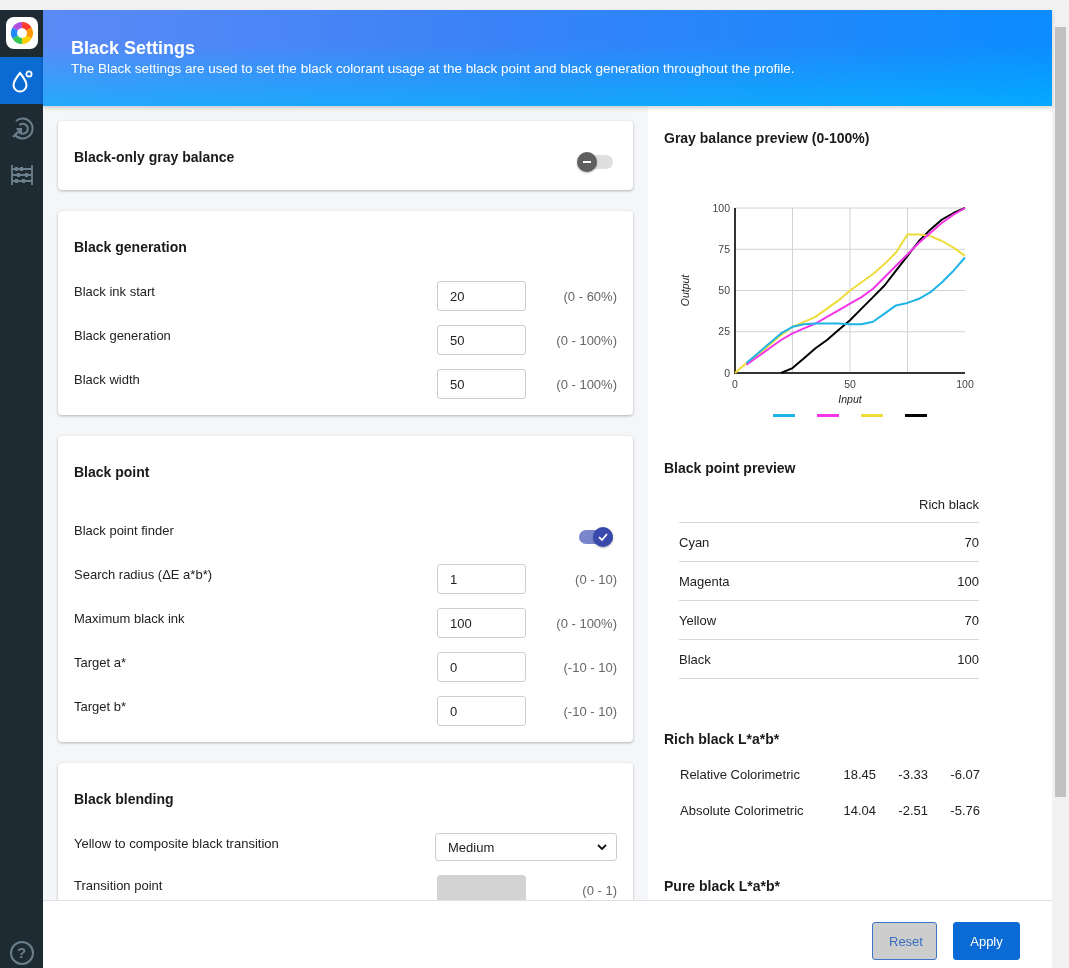 Image resolution: width=1069 pixels, height=968 pixels. What do you see at coordinates (124, 531) in the screenshot?
I see `field-label: Black point finder` at bounding box center [124, 531].